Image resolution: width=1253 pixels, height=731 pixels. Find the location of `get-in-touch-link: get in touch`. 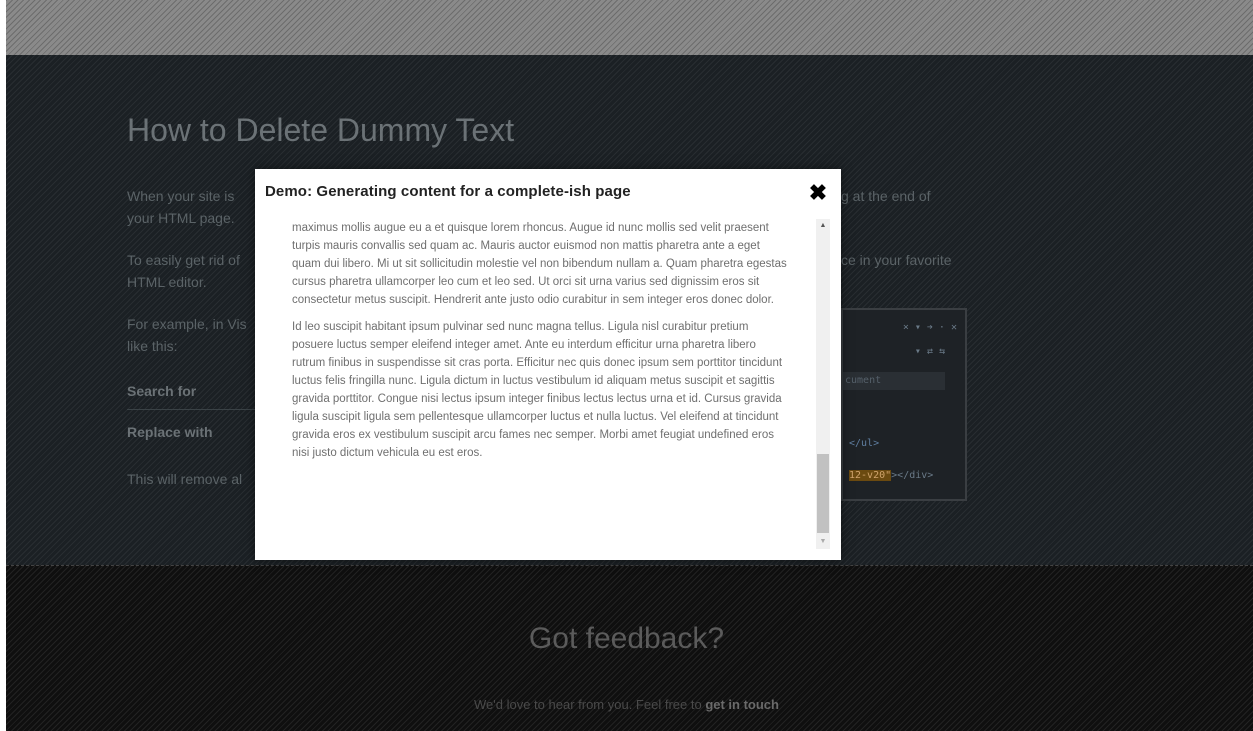

get-in-touch-link: get in touch is located at coordinates (742, 704).